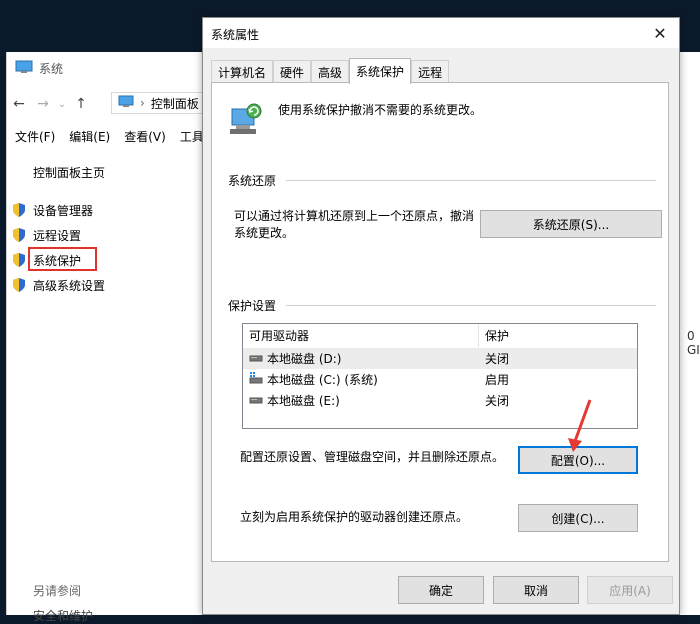 The image size is (700, 624). Describe the element at coordinates (142, 103) in the screenshot. I see `chevron-right-icon: ›` at that location.